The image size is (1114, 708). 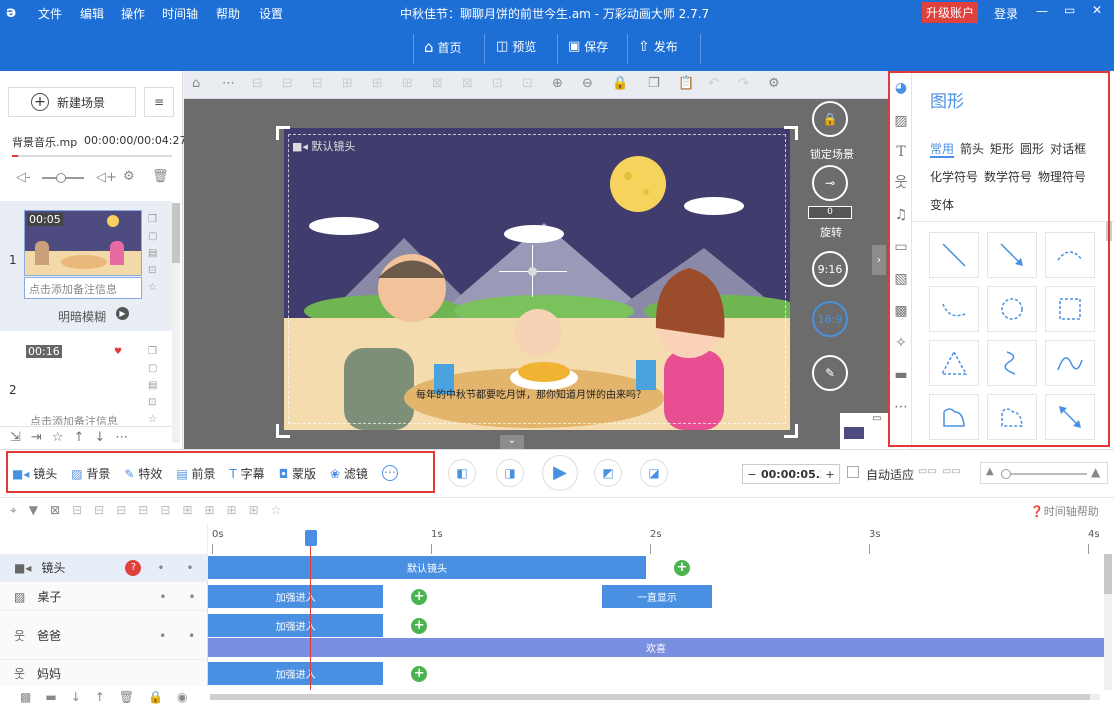 What do you see at coordinates (104, 674) in the screenshot?
I see `track-row-mom: 웃 妈妈` at bounding box center [104, 674].